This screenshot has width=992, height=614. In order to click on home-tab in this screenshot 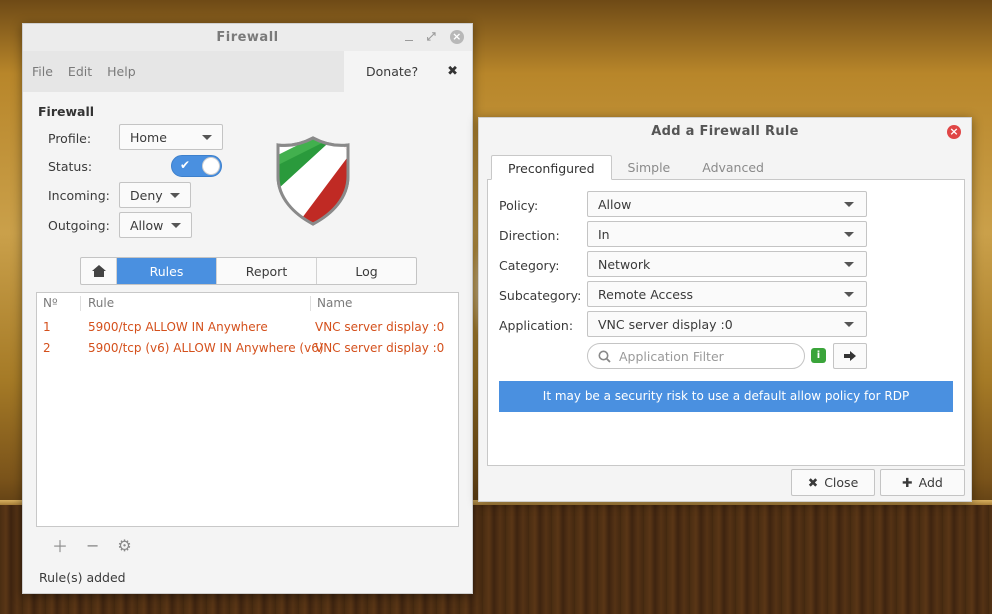, I will do `click(99, 271)`.